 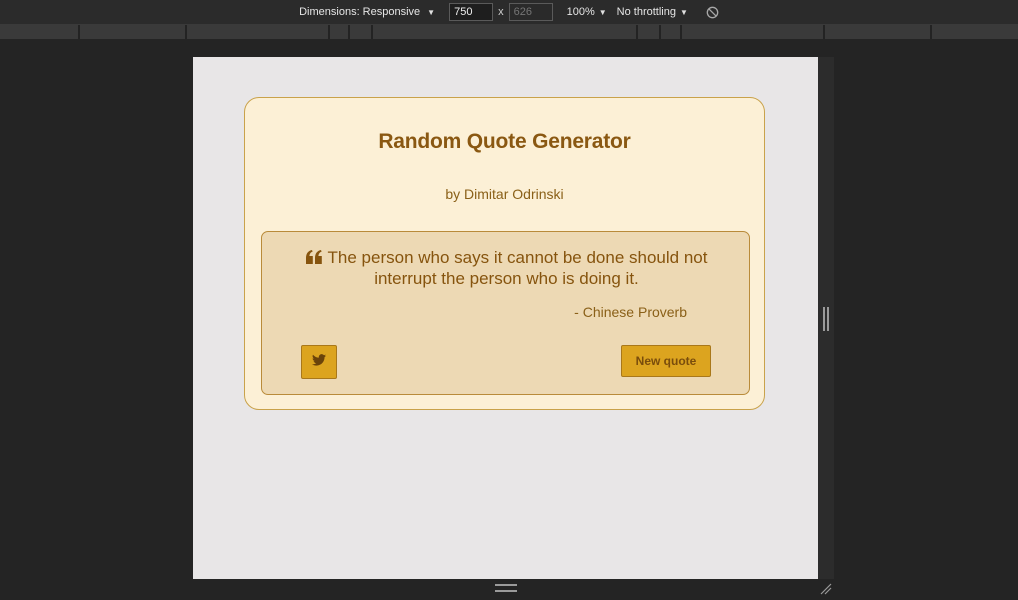 What do you see at coordinates (826, 319) in the screenshot?
I see `right-resize-handle` at bounding box center [826, 319].